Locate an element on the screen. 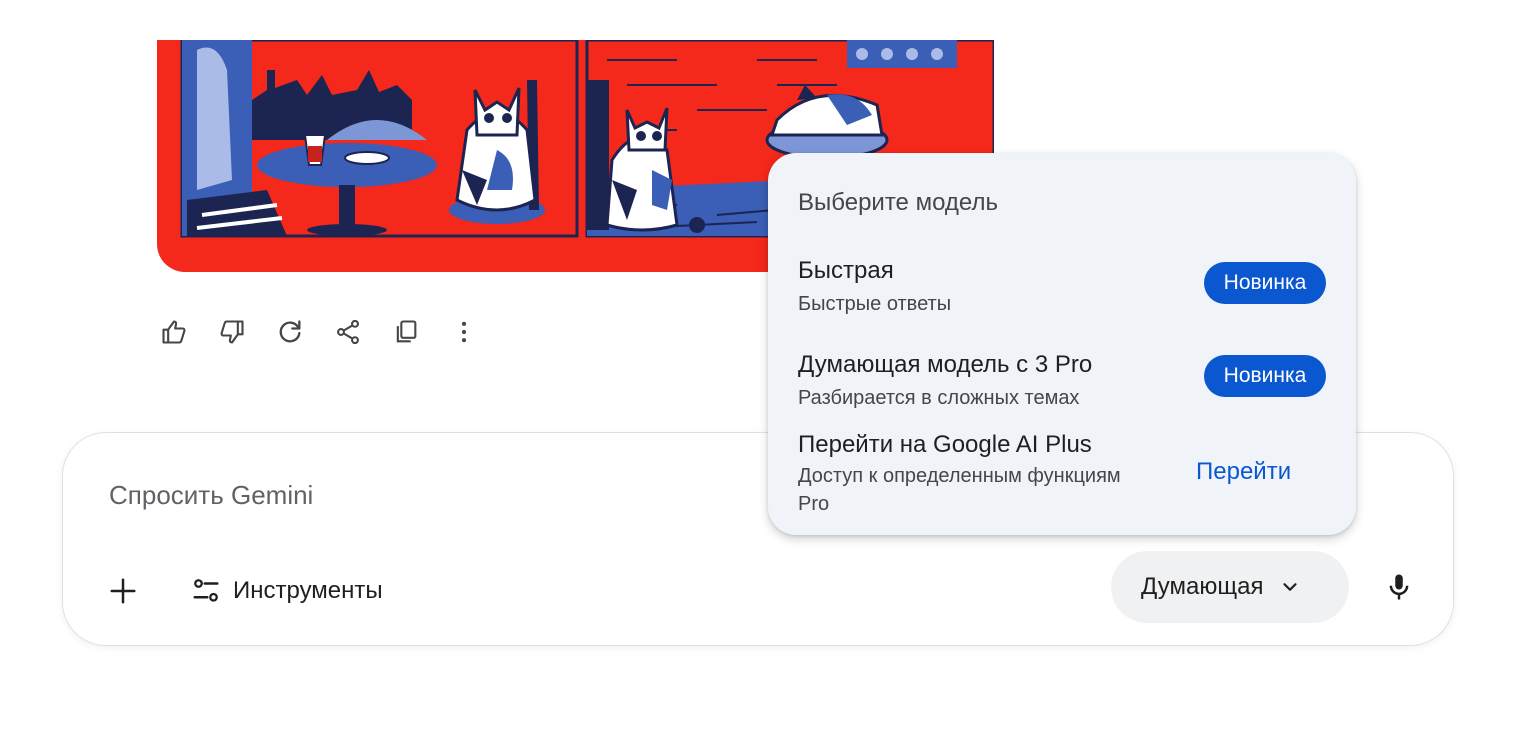 The height and width of the screenshot is (738, 1520). thumbs-down-button is located at coordinates (232, 332).